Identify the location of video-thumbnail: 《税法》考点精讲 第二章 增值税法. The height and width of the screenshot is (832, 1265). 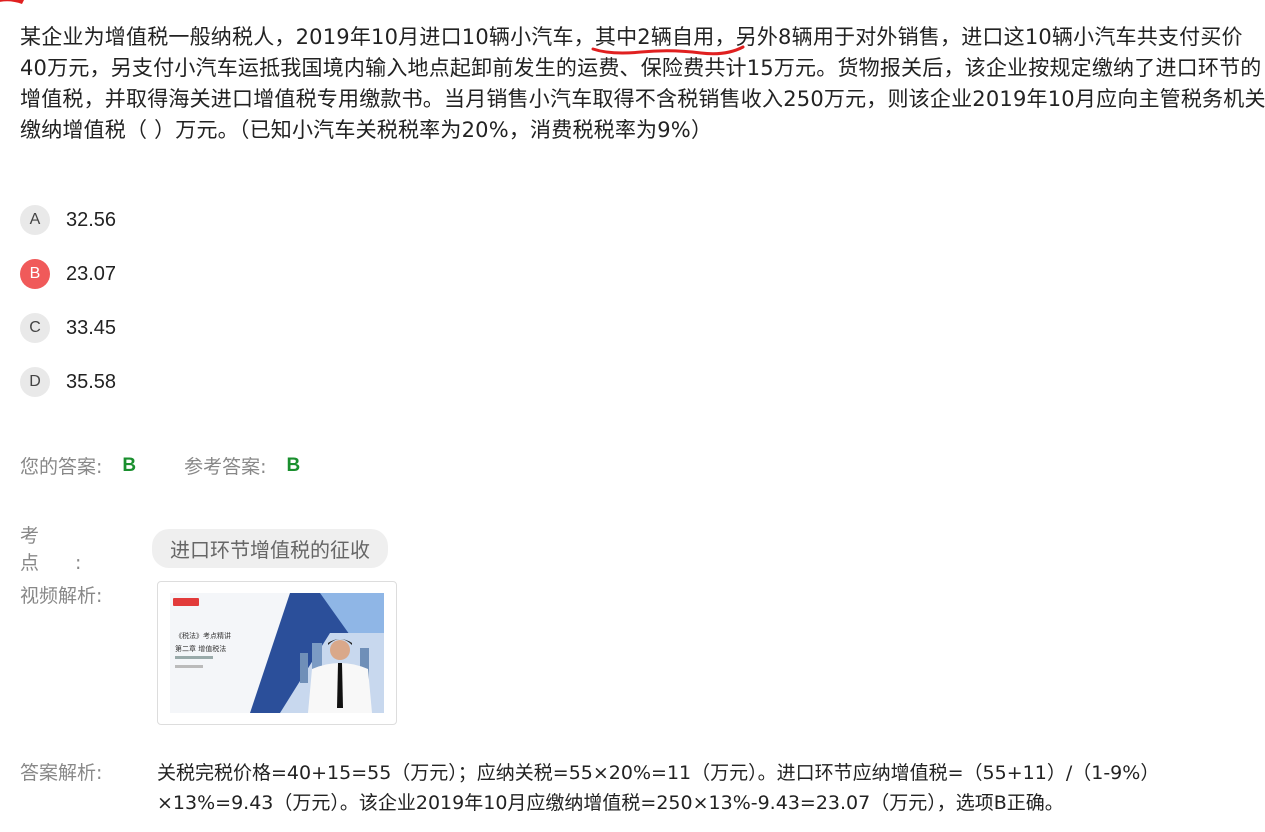
(277, 653).